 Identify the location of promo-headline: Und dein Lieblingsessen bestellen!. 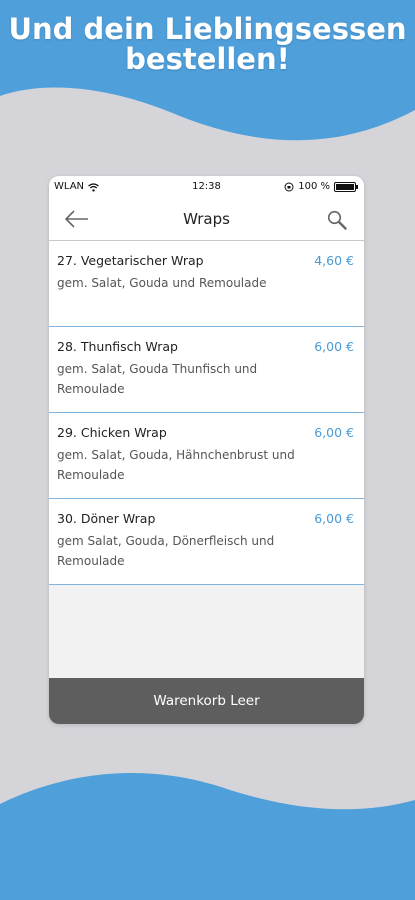
(207, 44).